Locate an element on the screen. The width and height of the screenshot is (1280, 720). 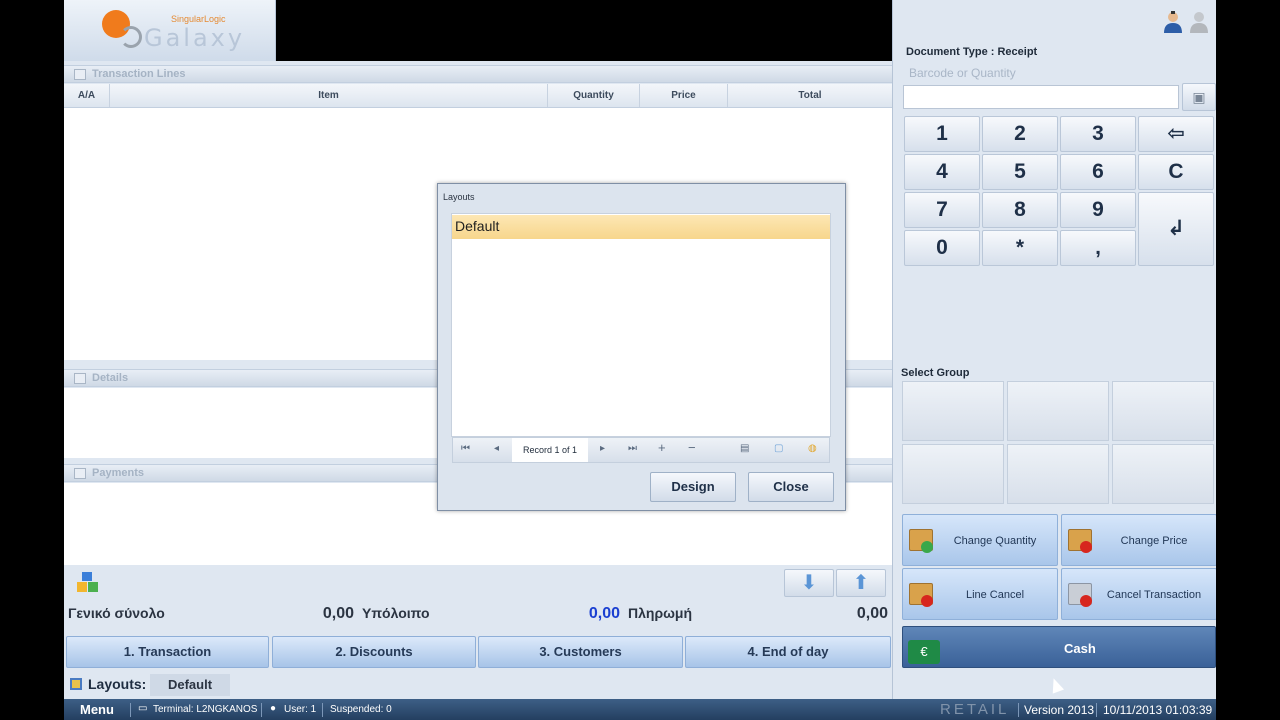
cash-button is located at coordinates (1059, 647).